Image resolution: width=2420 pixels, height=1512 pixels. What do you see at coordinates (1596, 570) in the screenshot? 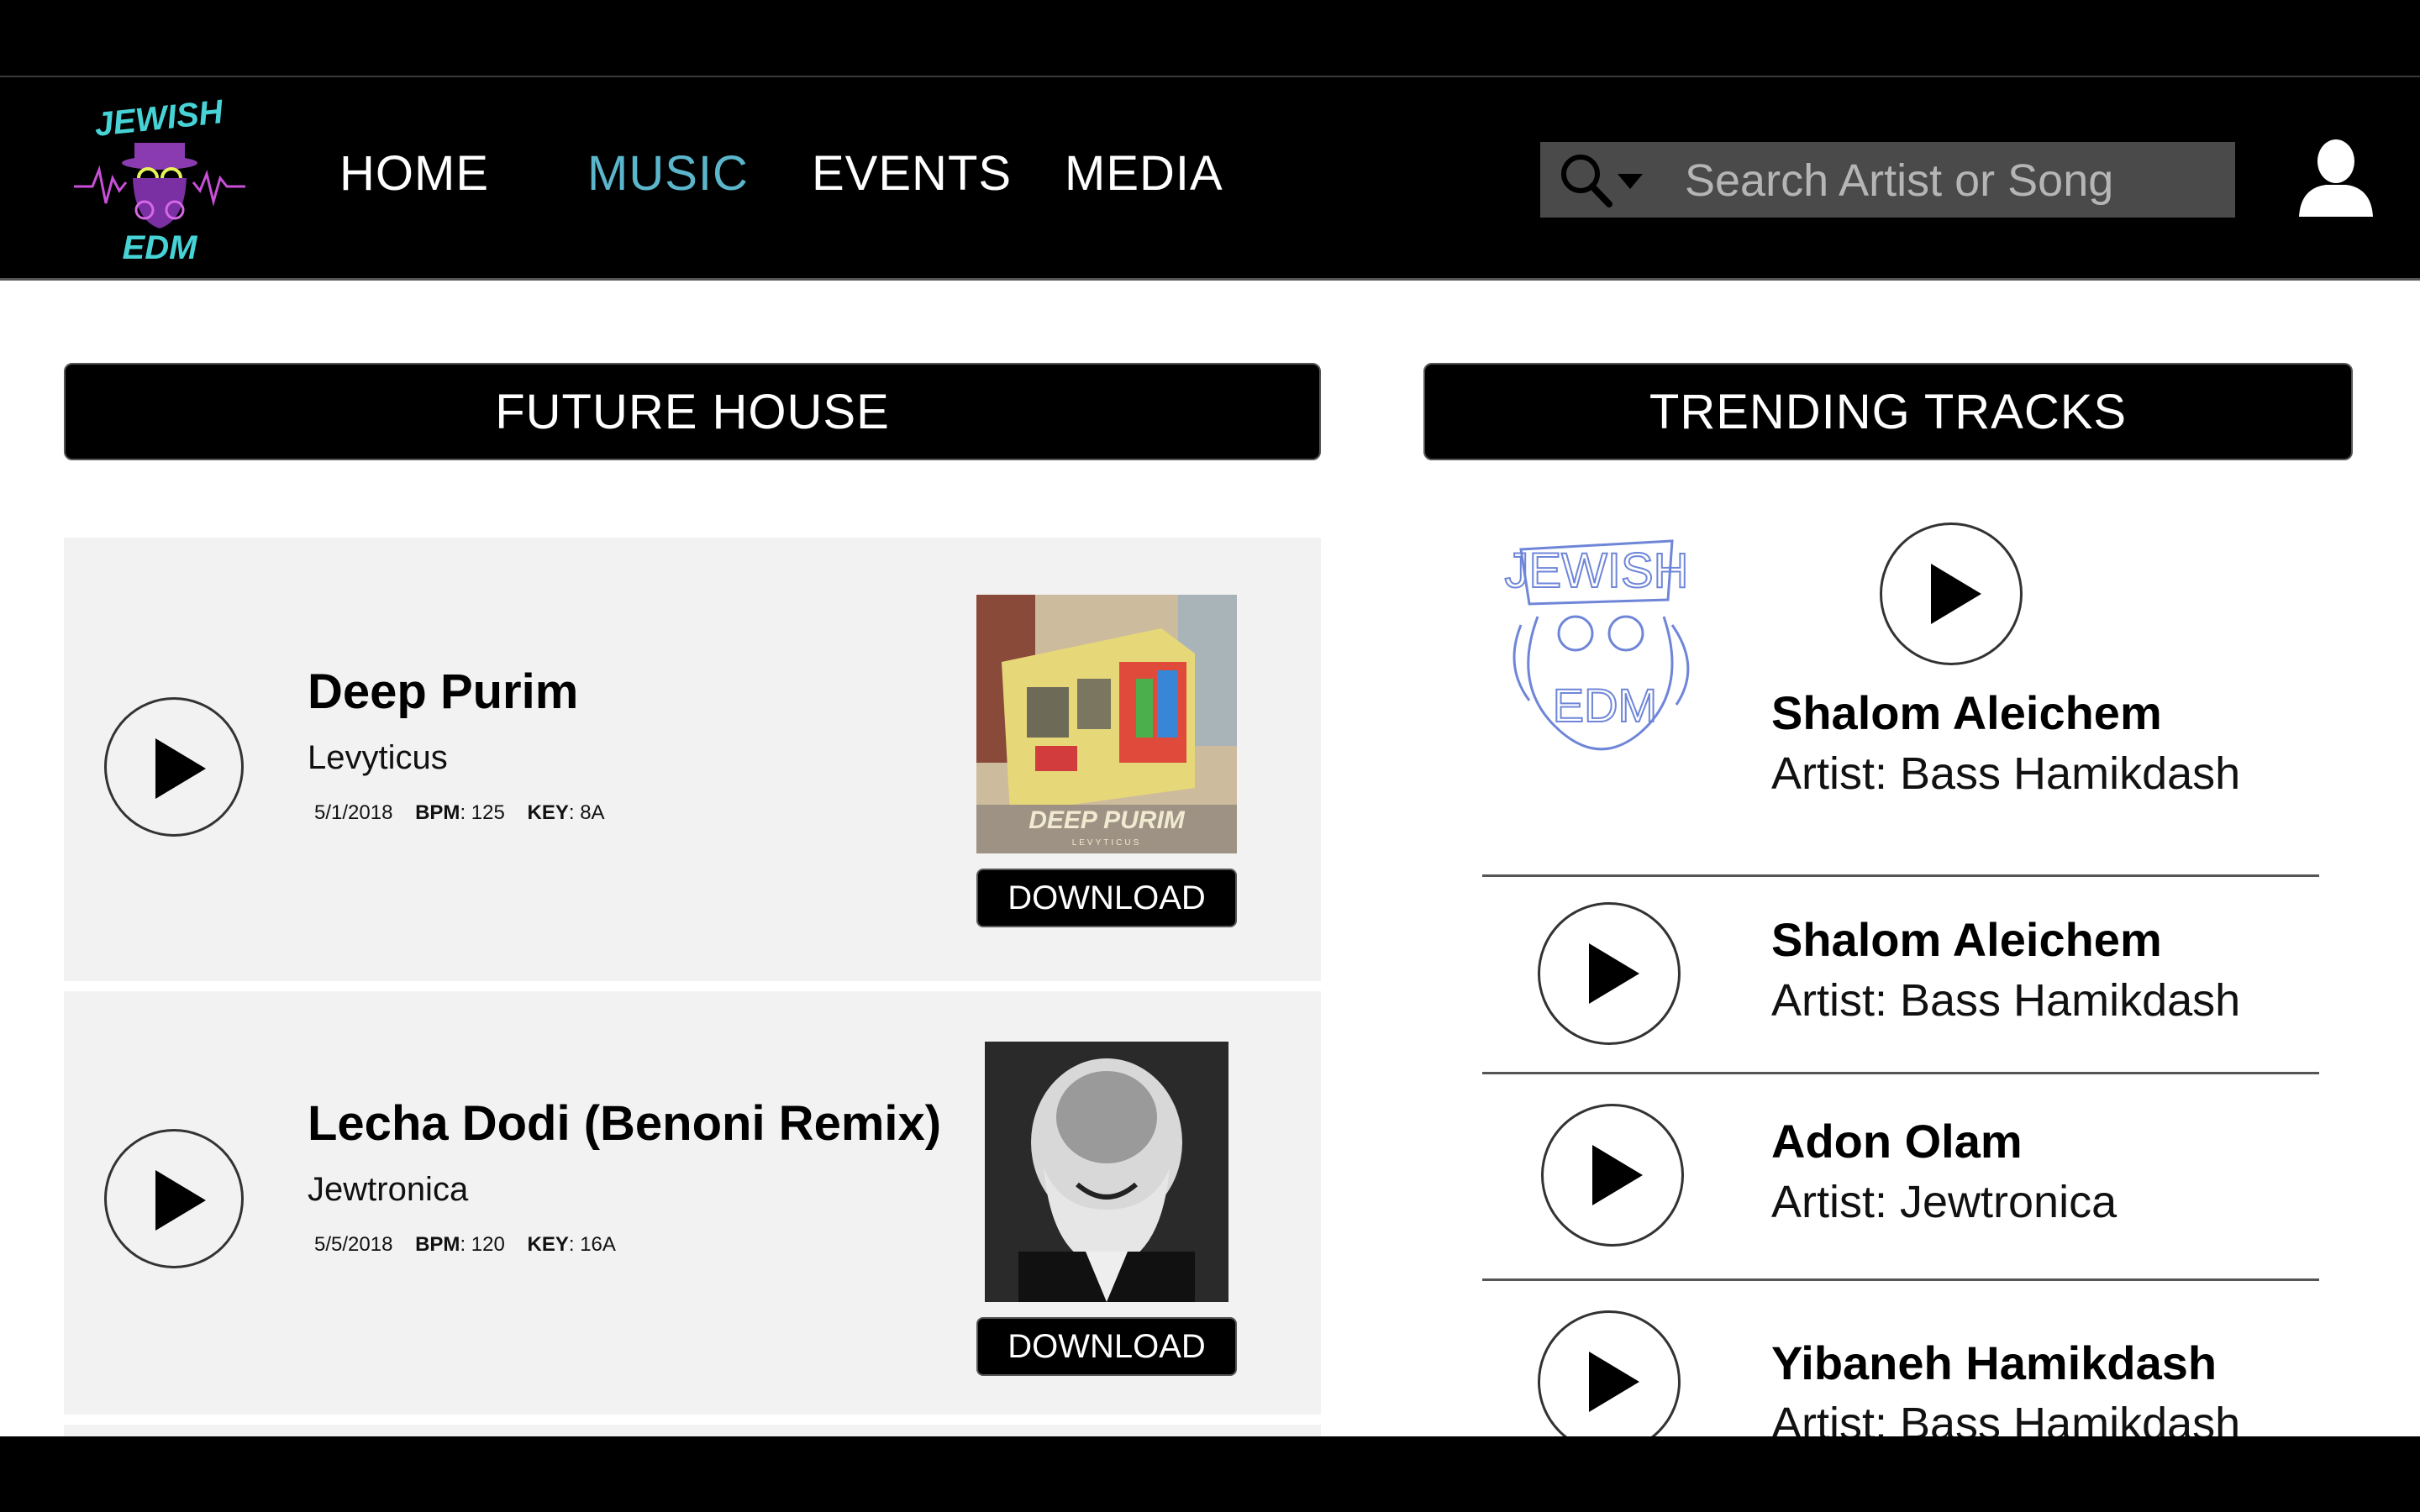
I see `sketch-text-top: JEWISH` at bounding box center [1596, 570].